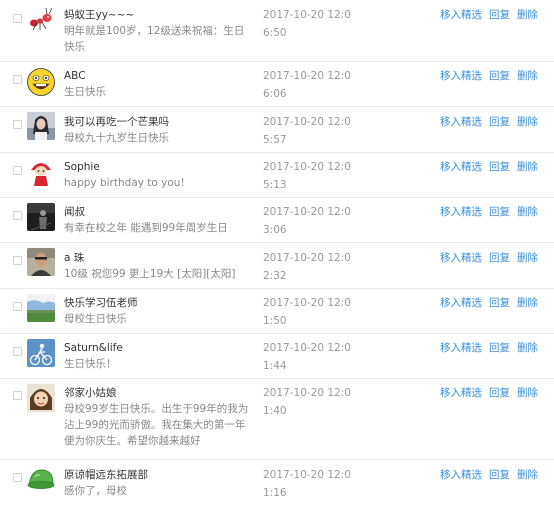  Describe the element at coordinates (307, 176) in the screenshot. I see `timestamp: 2017-10-20 12:05:13` at that location.